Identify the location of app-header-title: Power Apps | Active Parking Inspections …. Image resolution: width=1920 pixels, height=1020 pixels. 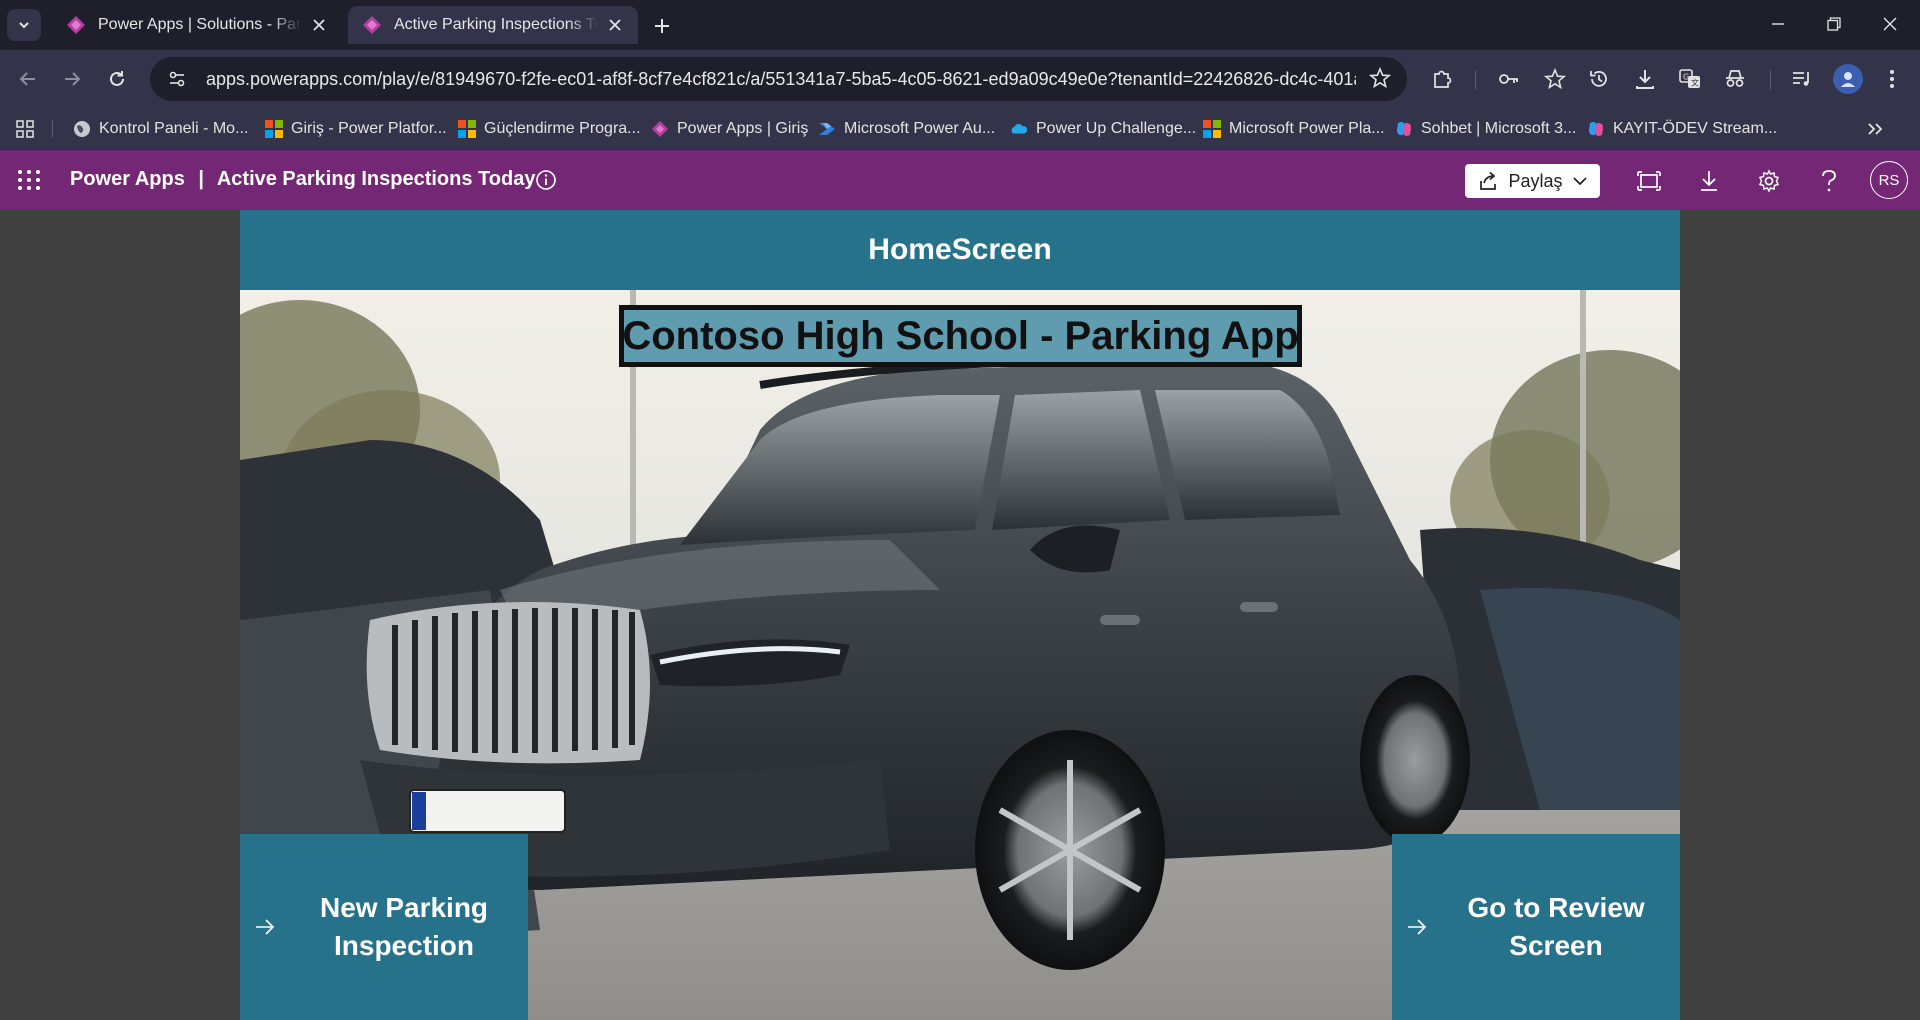
(302, 179).